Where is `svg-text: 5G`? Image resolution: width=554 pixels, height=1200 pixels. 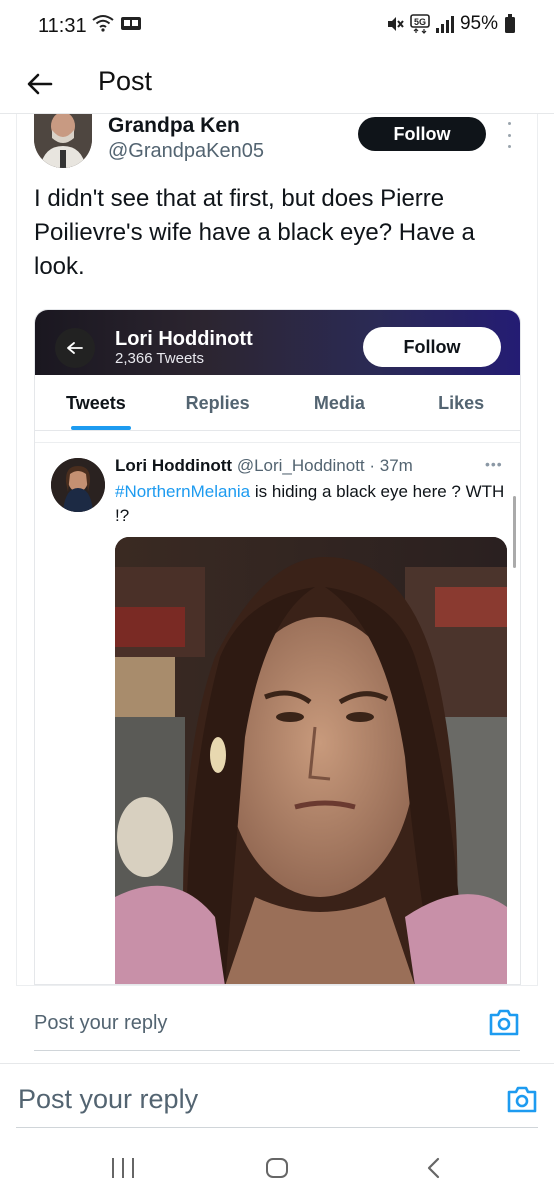
svg-text: 5G is located at coordinates (420, 22).